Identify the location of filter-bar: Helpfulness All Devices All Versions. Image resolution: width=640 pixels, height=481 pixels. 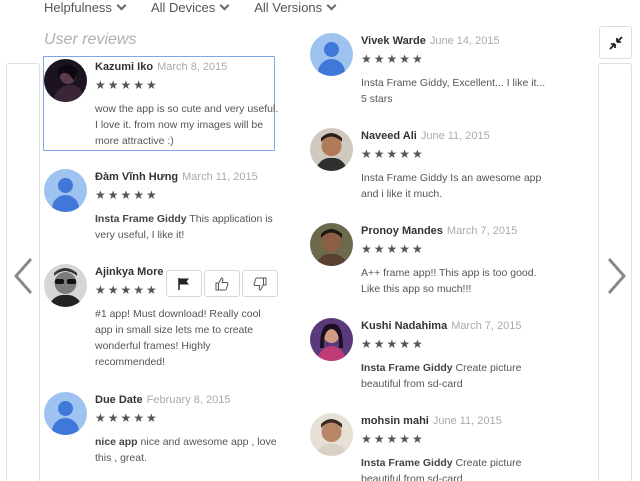
(190, 8).